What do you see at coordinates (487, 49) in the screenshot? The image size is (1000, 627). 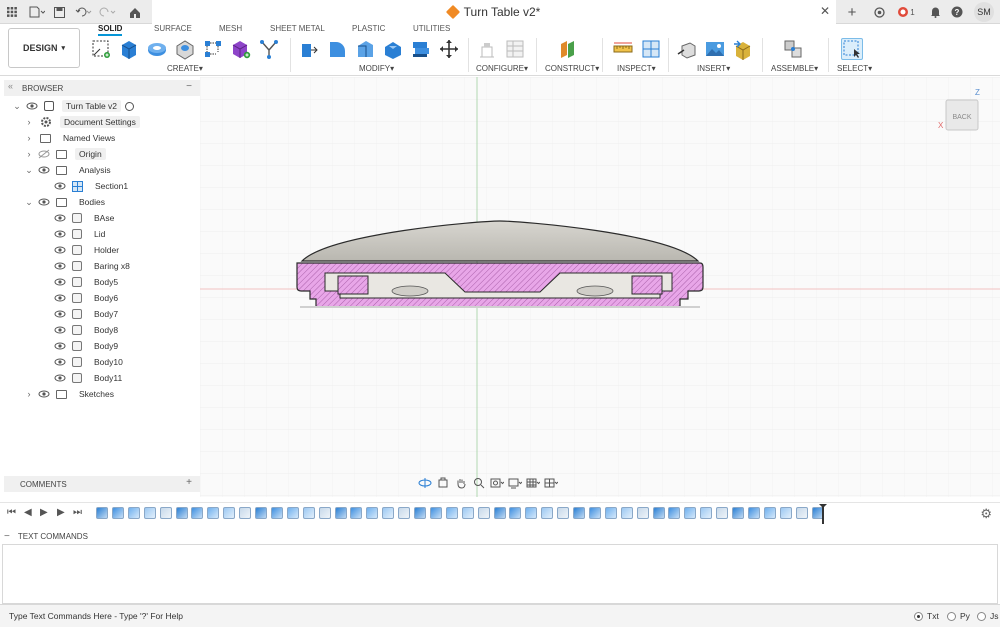 I see `configure-icon` at bounding box center [487, 49].